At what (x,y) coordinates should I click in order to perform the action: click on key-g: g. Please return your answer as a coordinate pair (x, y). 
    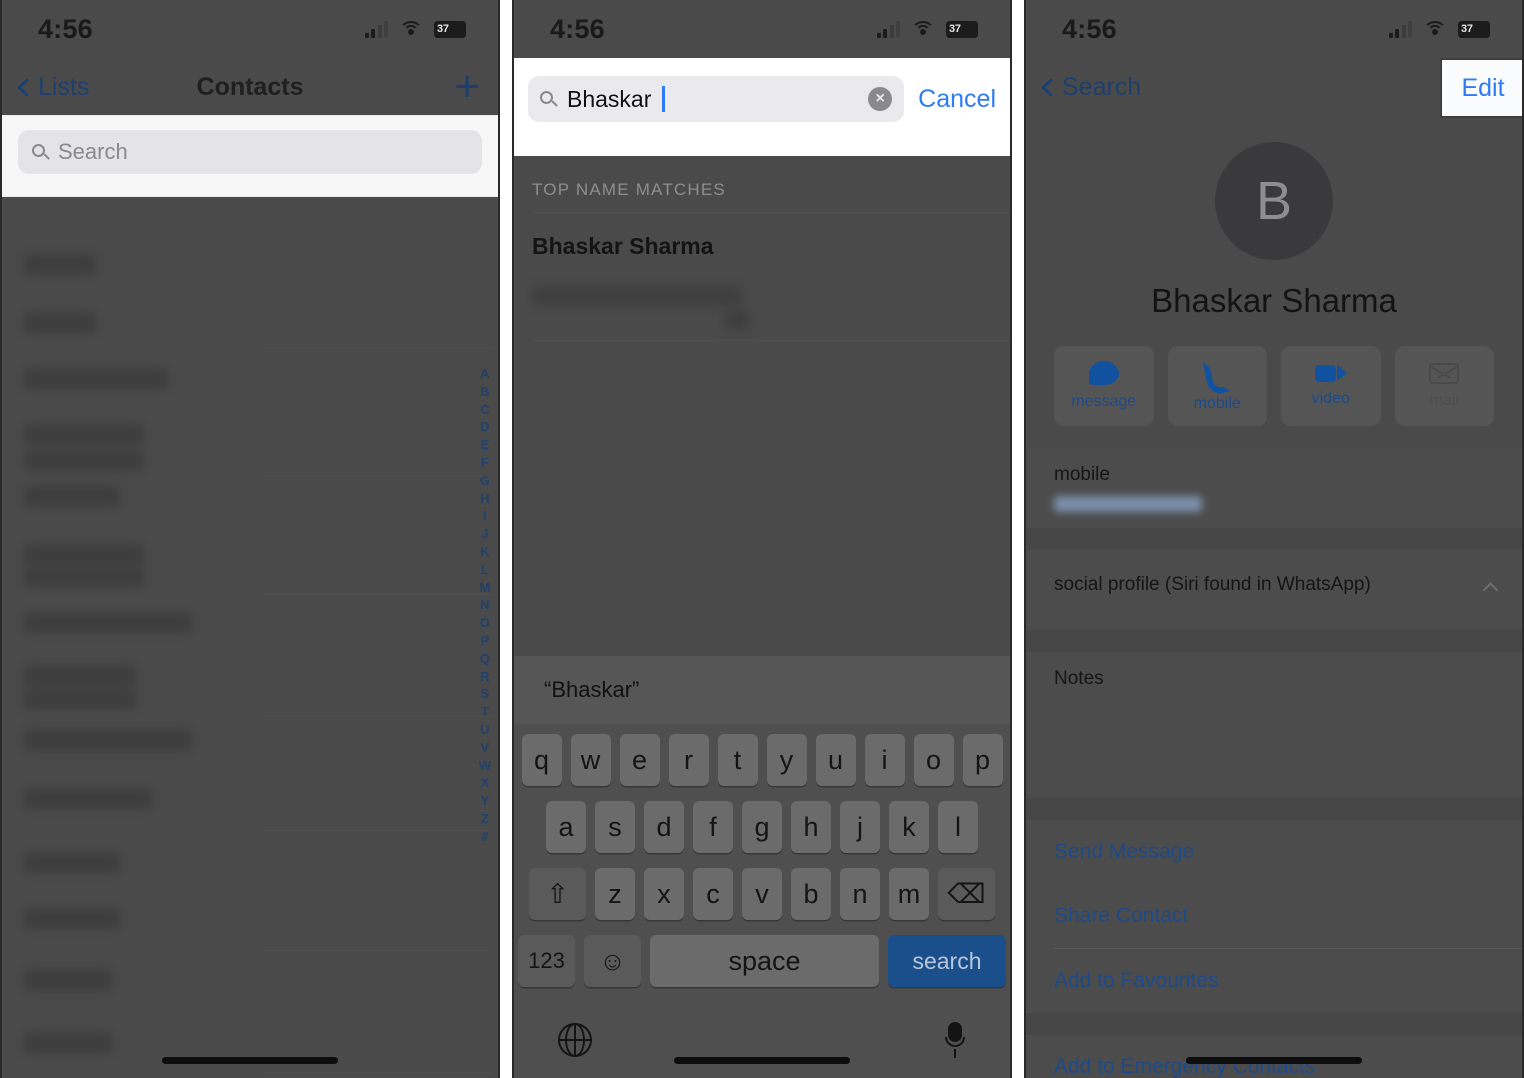
    Looking at the image, I should click on (762, 827).